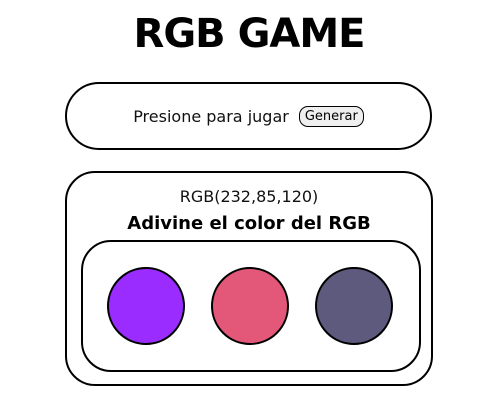 This screenshot has height=411, width=498. What do you see at coordinates (211, 116) in the screenshot?
I see `play-prompt: Presione para jugar` at bounding box center [211, 116].